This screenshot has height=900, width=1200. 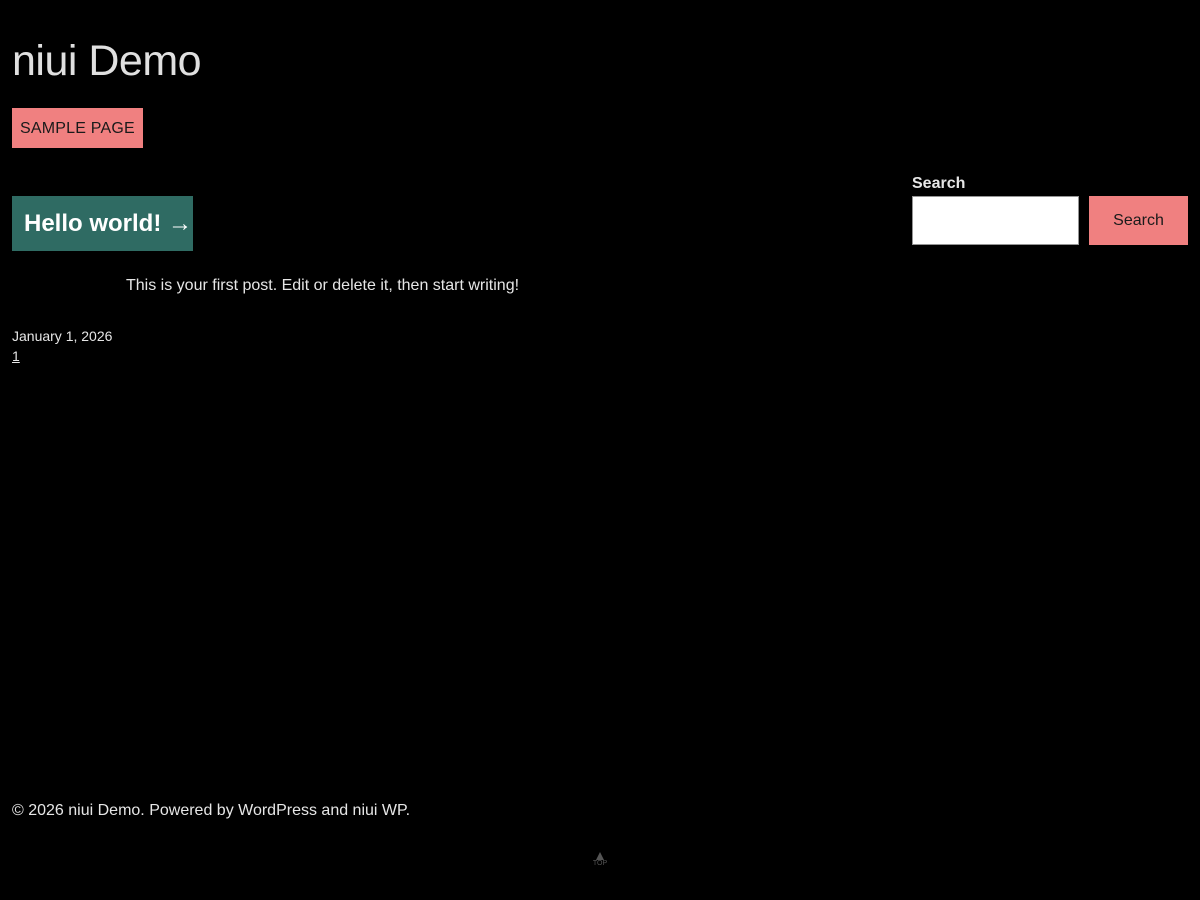 What do you see at coordinates (600, 856) in the screenshot?
I see `arrow-up-icon` at bounding box center [600, 856].